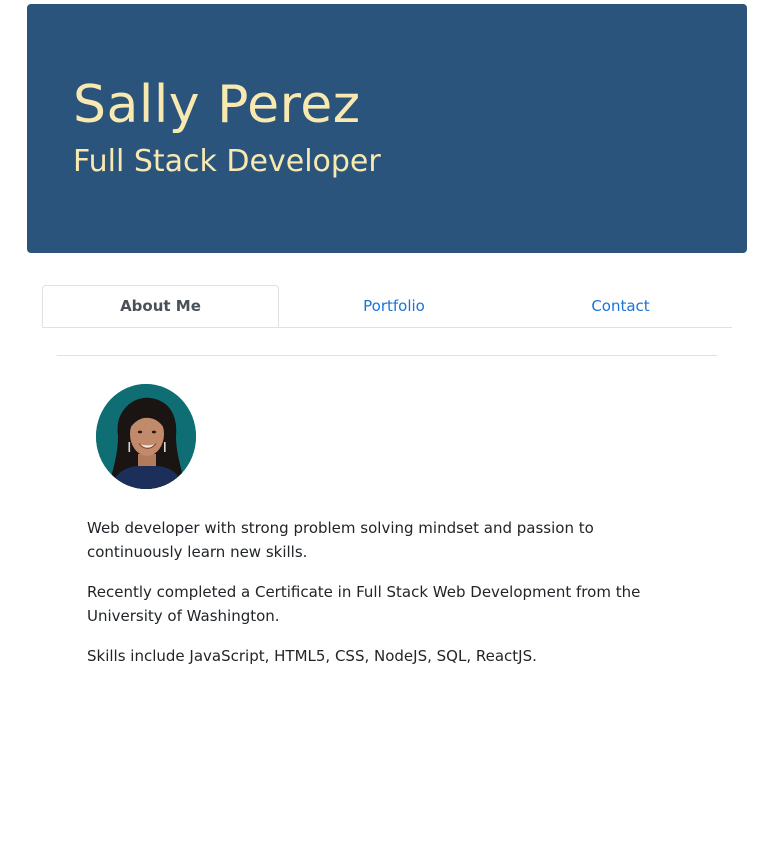 This screenshot has height=842, width=773. What do you see at coordinates (620, 305) in the screenshot?
I see `tab-contact: Contact` at bounding box center [620, 305].